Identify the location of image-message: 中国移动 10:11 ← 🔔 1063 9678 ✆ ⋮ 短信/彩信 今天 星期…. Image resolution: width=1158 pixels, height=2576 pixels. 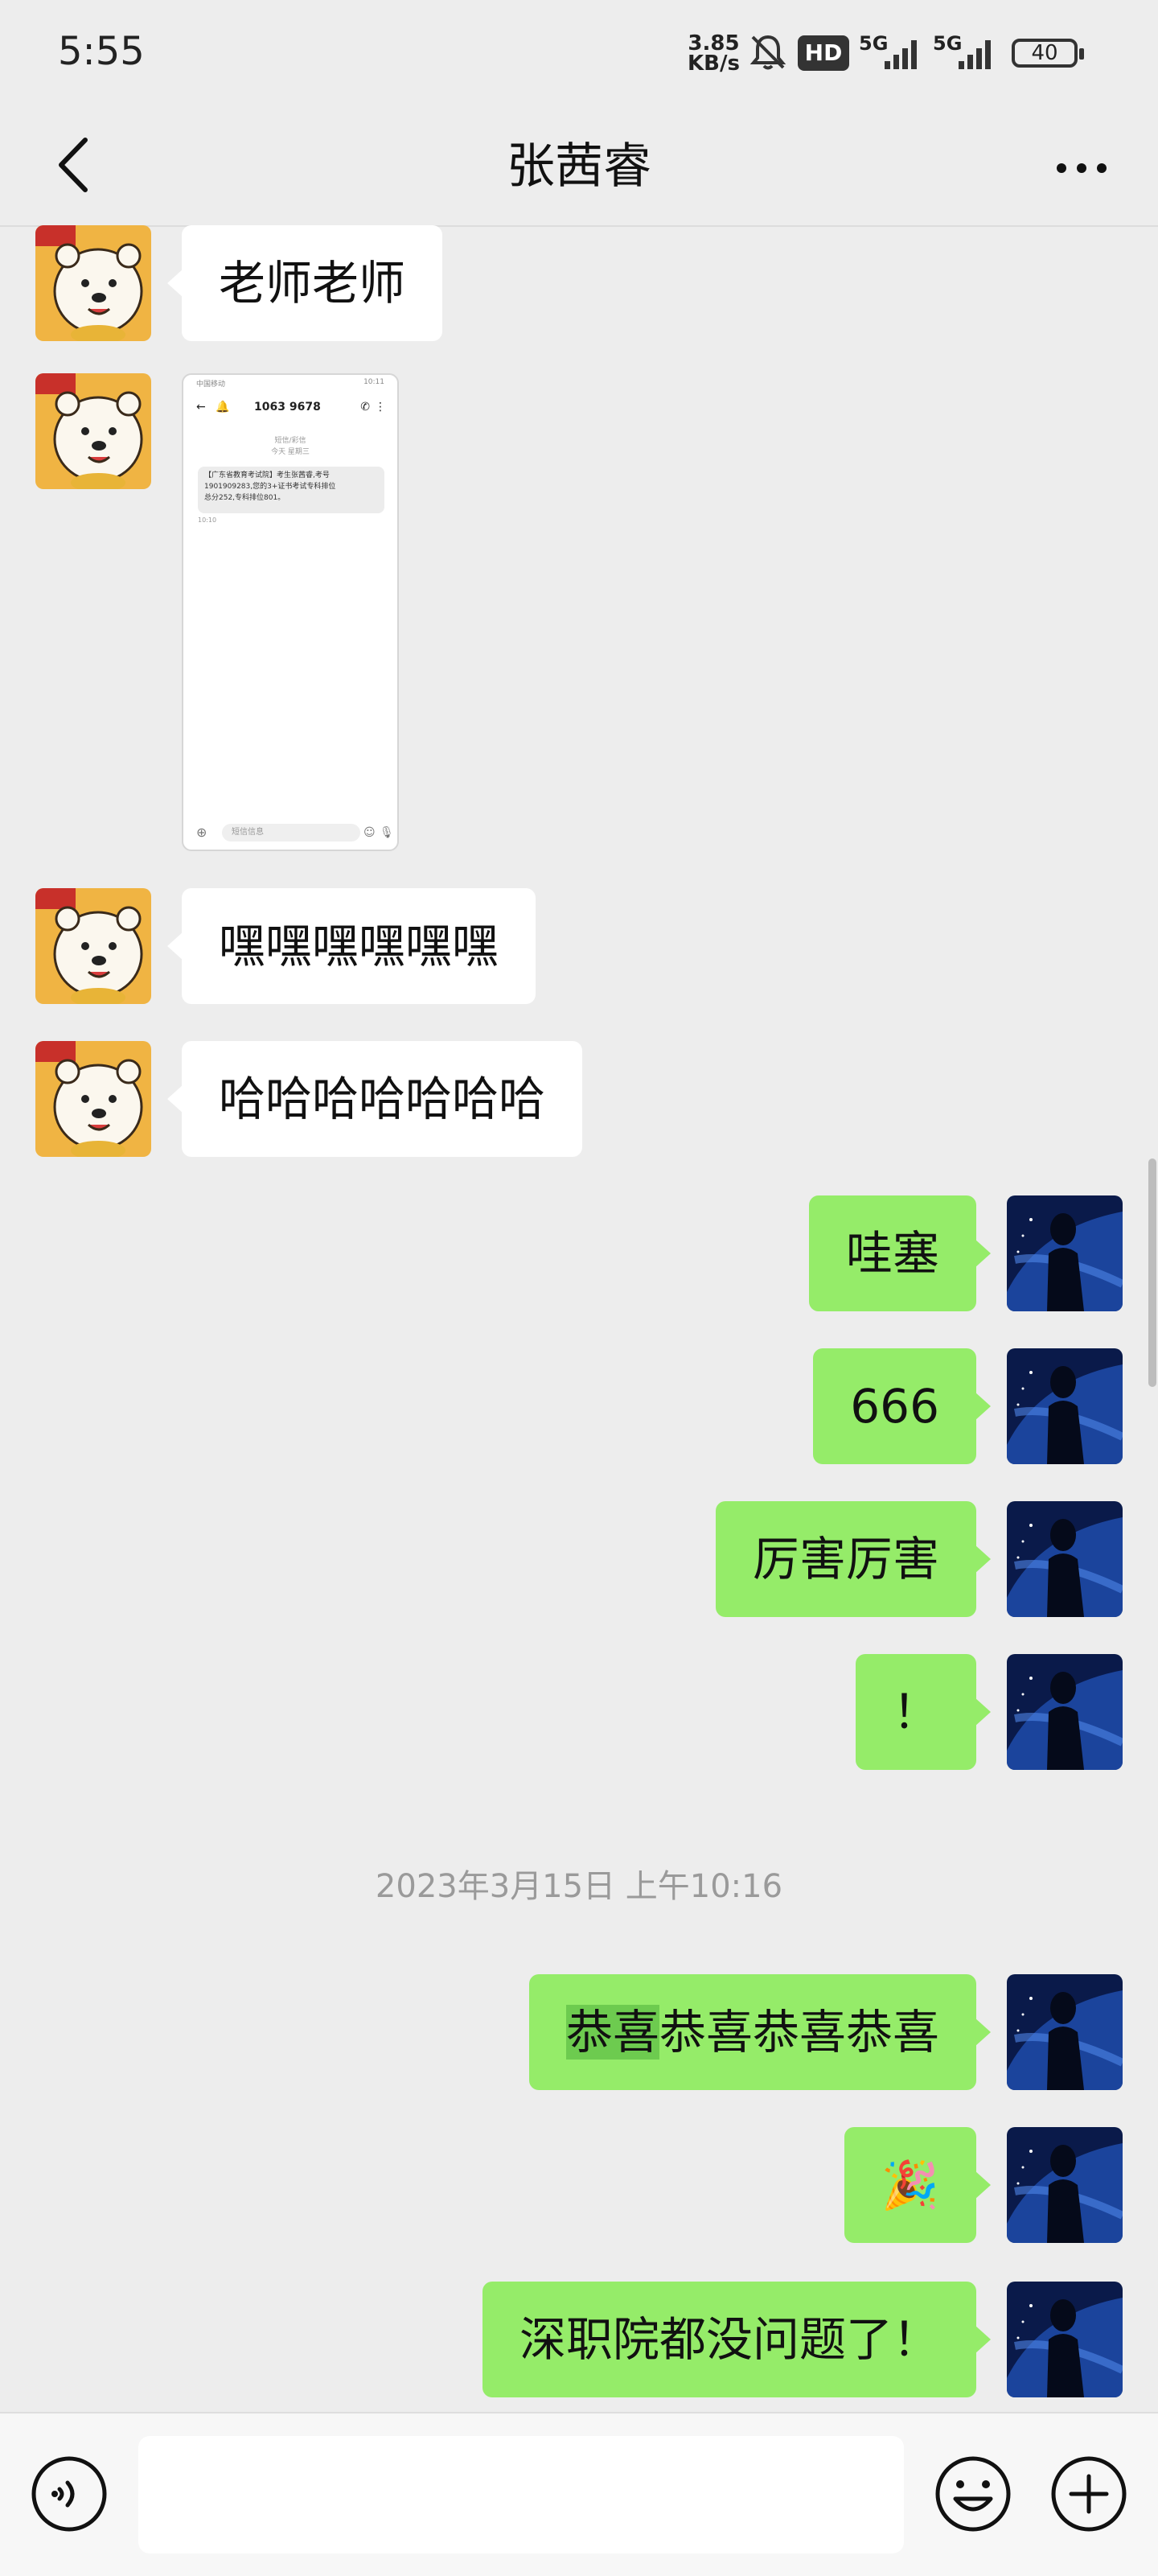
(290, 612).